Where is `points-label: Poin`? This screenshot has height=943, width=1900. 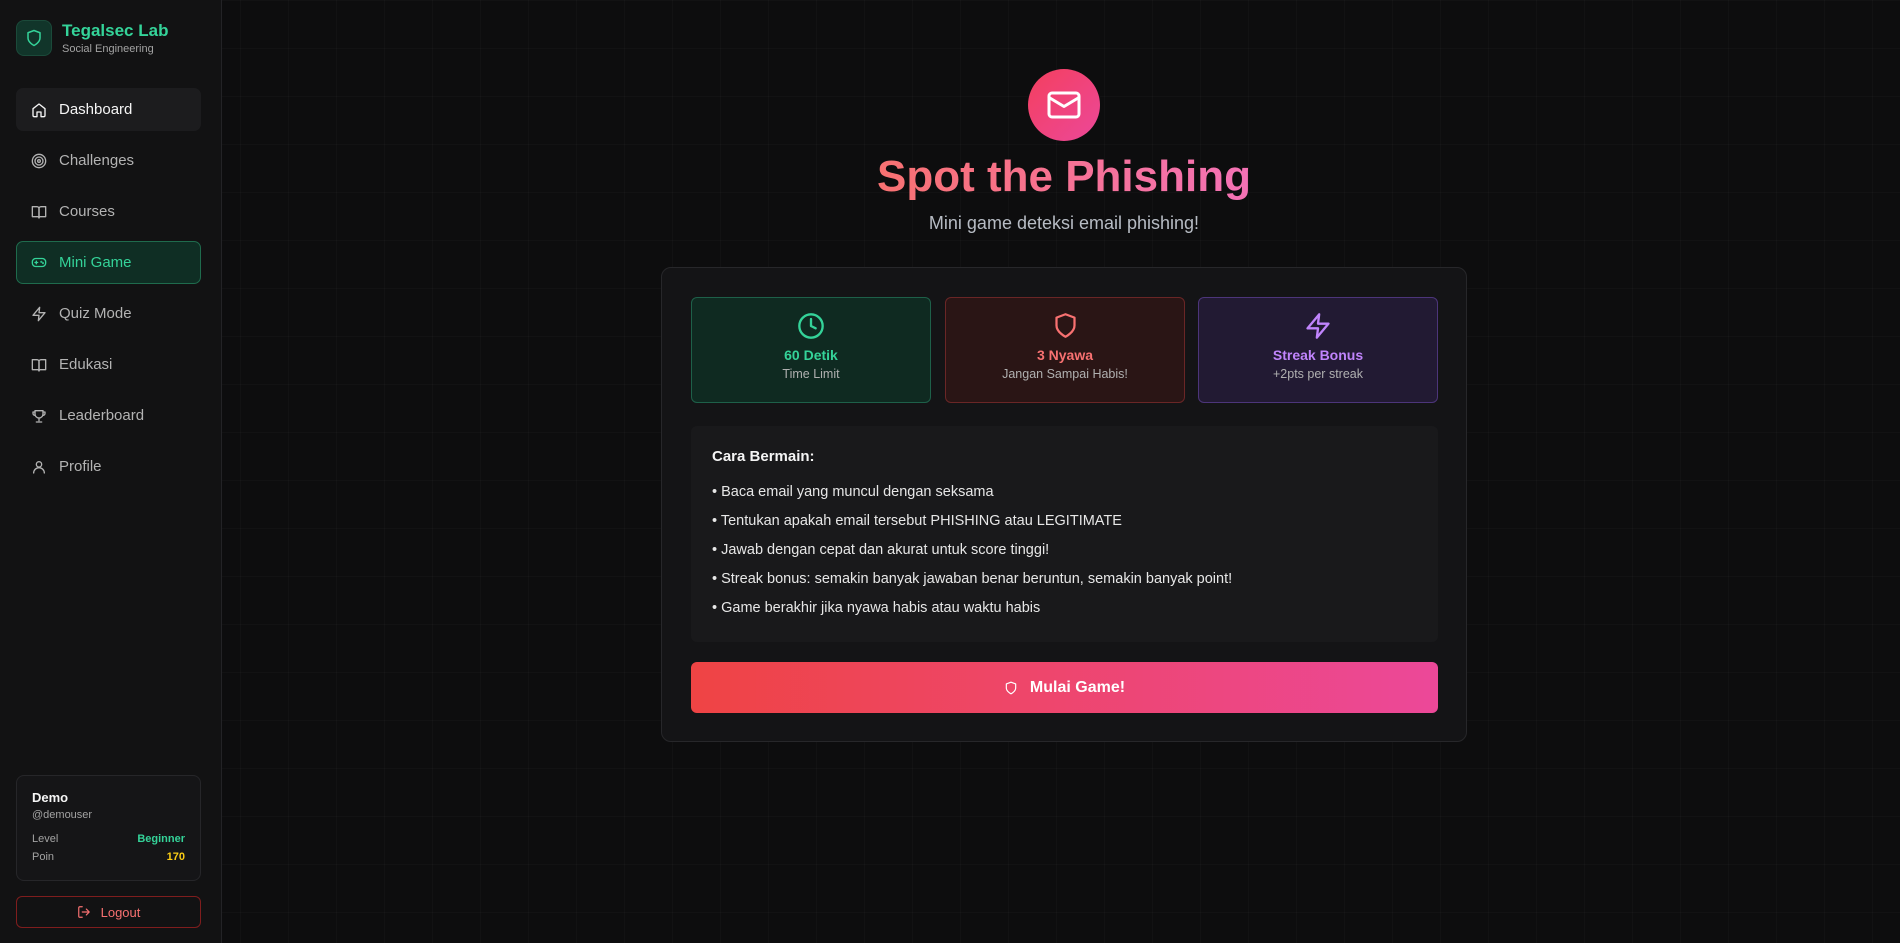 points-label: Poin is located at coordinates (43, 857).